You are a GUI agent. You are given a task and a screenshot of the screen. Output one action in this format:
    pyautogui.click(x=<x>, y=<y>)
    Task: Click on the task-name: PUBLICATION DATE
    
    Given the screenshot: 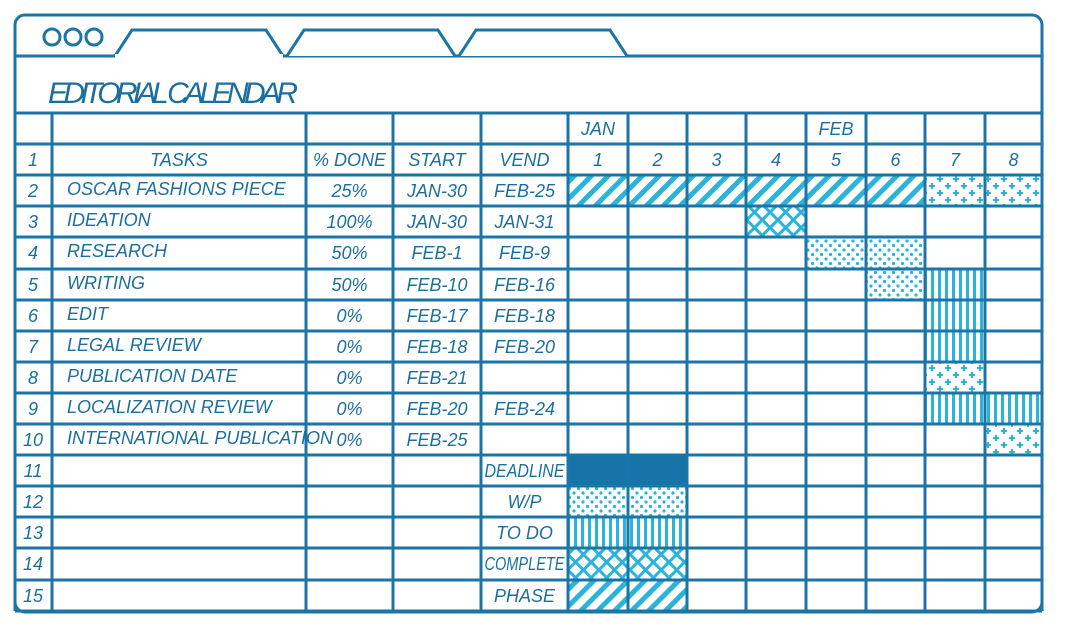 What is the action you would take?
    pyautogui.click(x=152, y=376)
    